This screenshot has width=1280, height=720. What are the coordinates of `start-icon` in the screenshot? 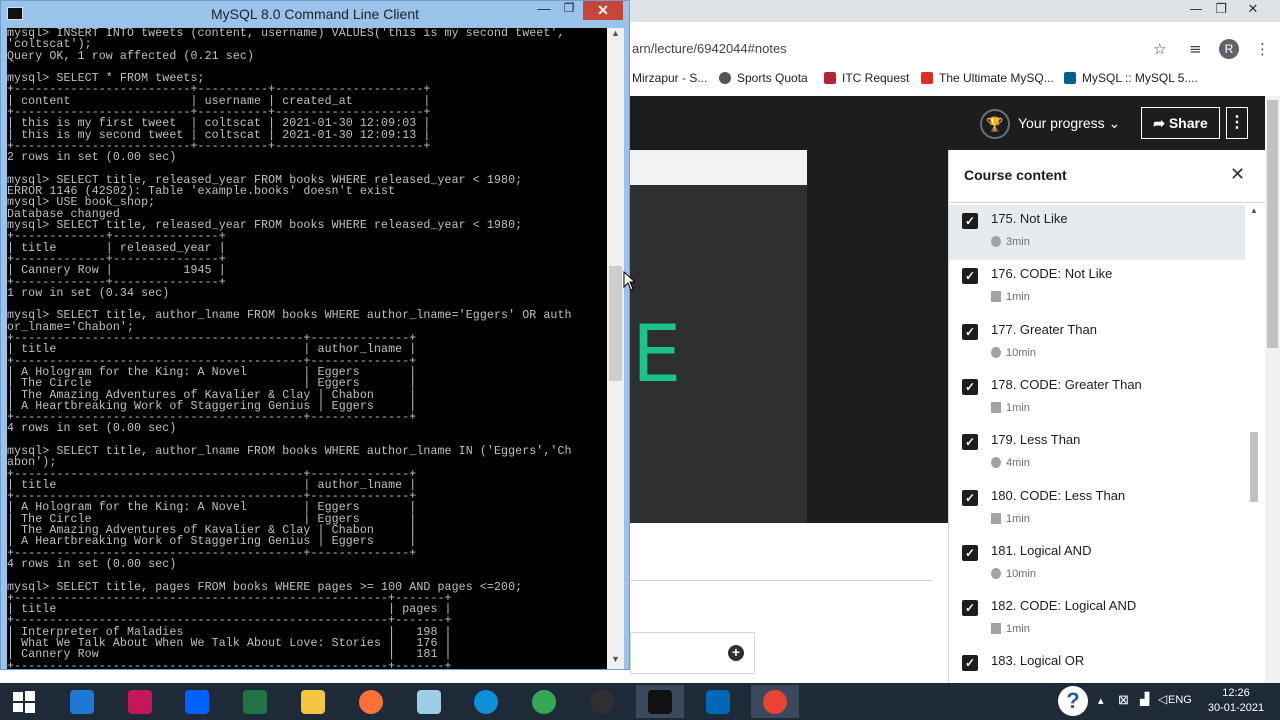 It's located at (24, 702).